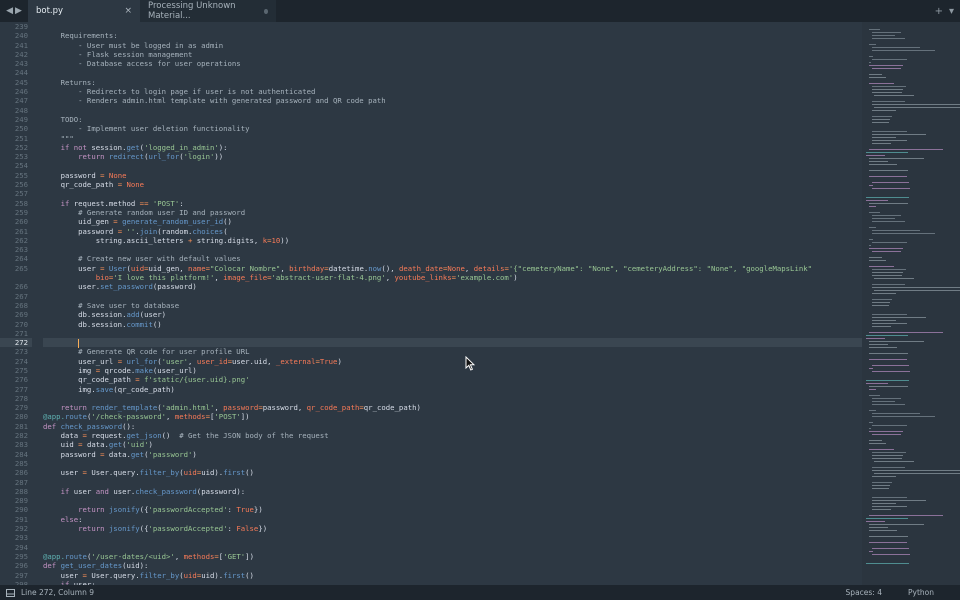 The width and height of the screenshot is (960, 600). What do you see at coordinates (284, 408) in the screenshot?
I see `code-token: password,` at bounding box center [284, 408].